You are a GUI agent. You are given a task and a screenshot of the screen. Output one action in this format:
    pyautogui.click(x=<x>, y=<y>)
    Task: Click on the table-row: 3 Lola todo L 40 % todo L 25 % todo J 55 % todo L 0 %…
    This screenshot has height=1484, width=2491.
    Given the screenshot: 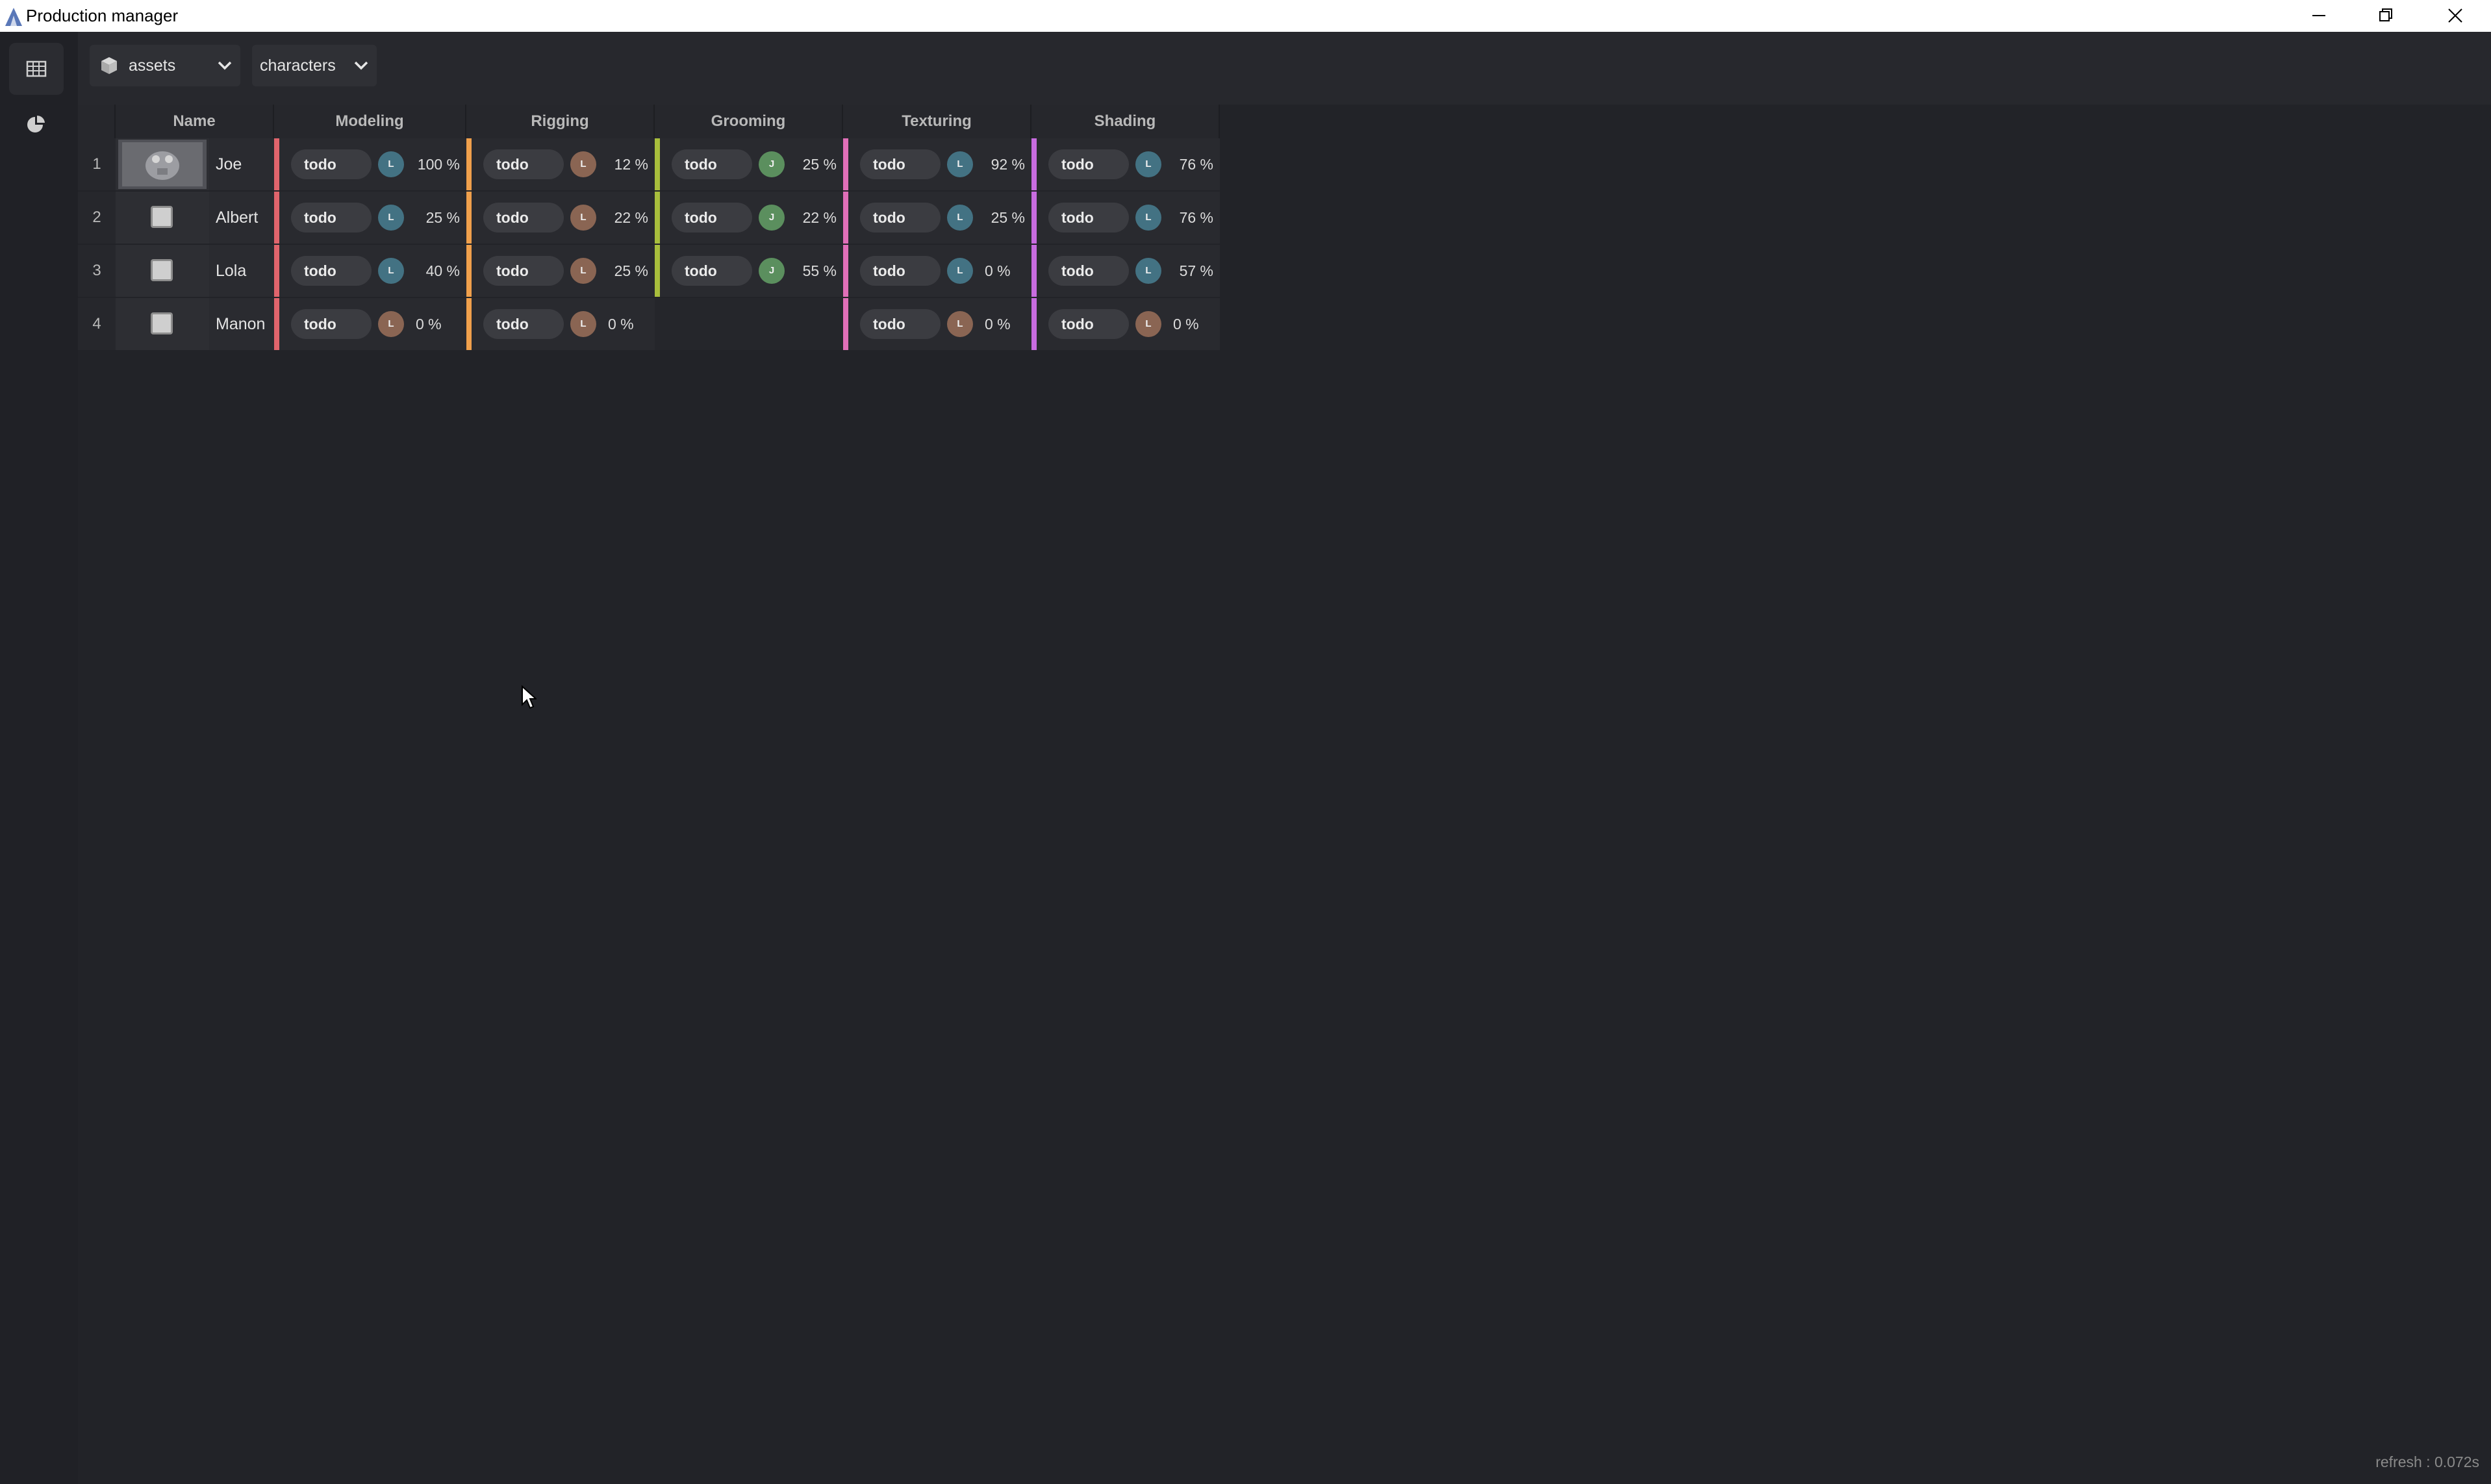 What is the action you would take?
    pyautogui.click(x=653, y=271)
    